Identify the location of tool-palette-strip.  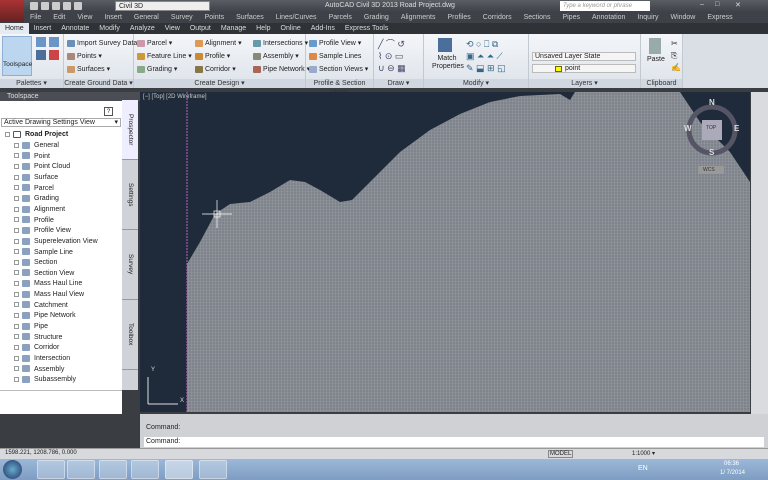
(759, 253).